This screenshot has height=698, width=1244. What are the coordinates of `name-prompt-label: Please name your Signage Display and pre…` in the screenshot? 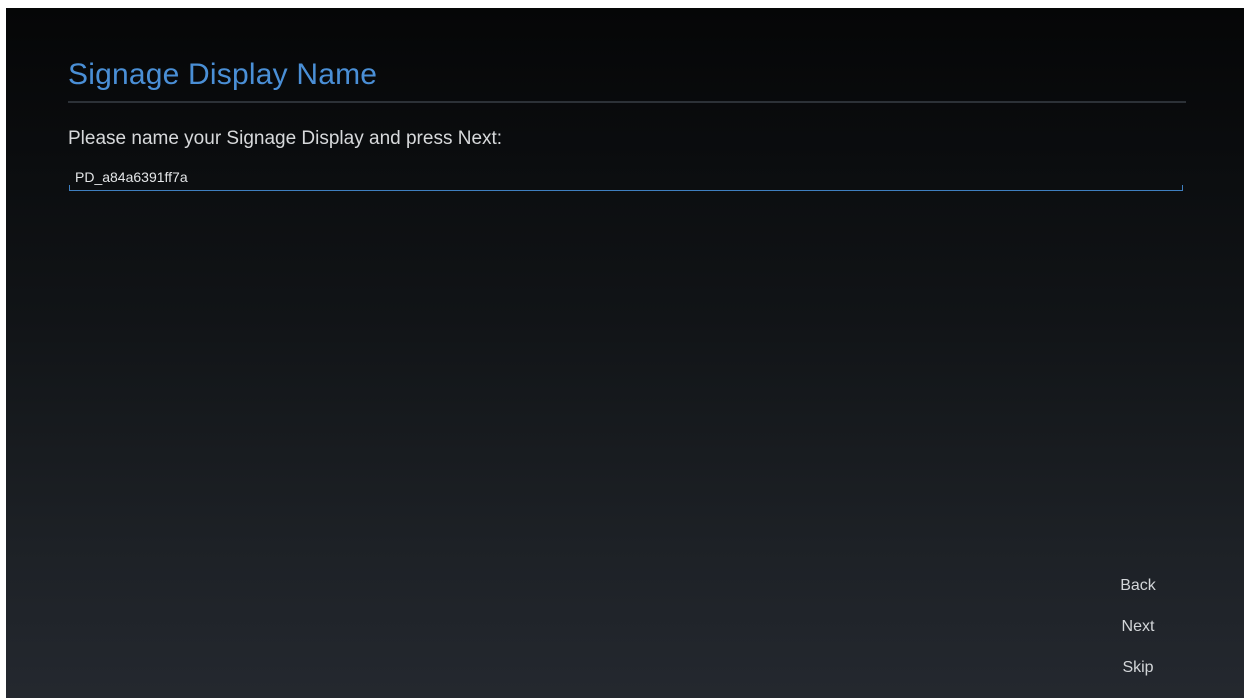 It's located at (285, 138).